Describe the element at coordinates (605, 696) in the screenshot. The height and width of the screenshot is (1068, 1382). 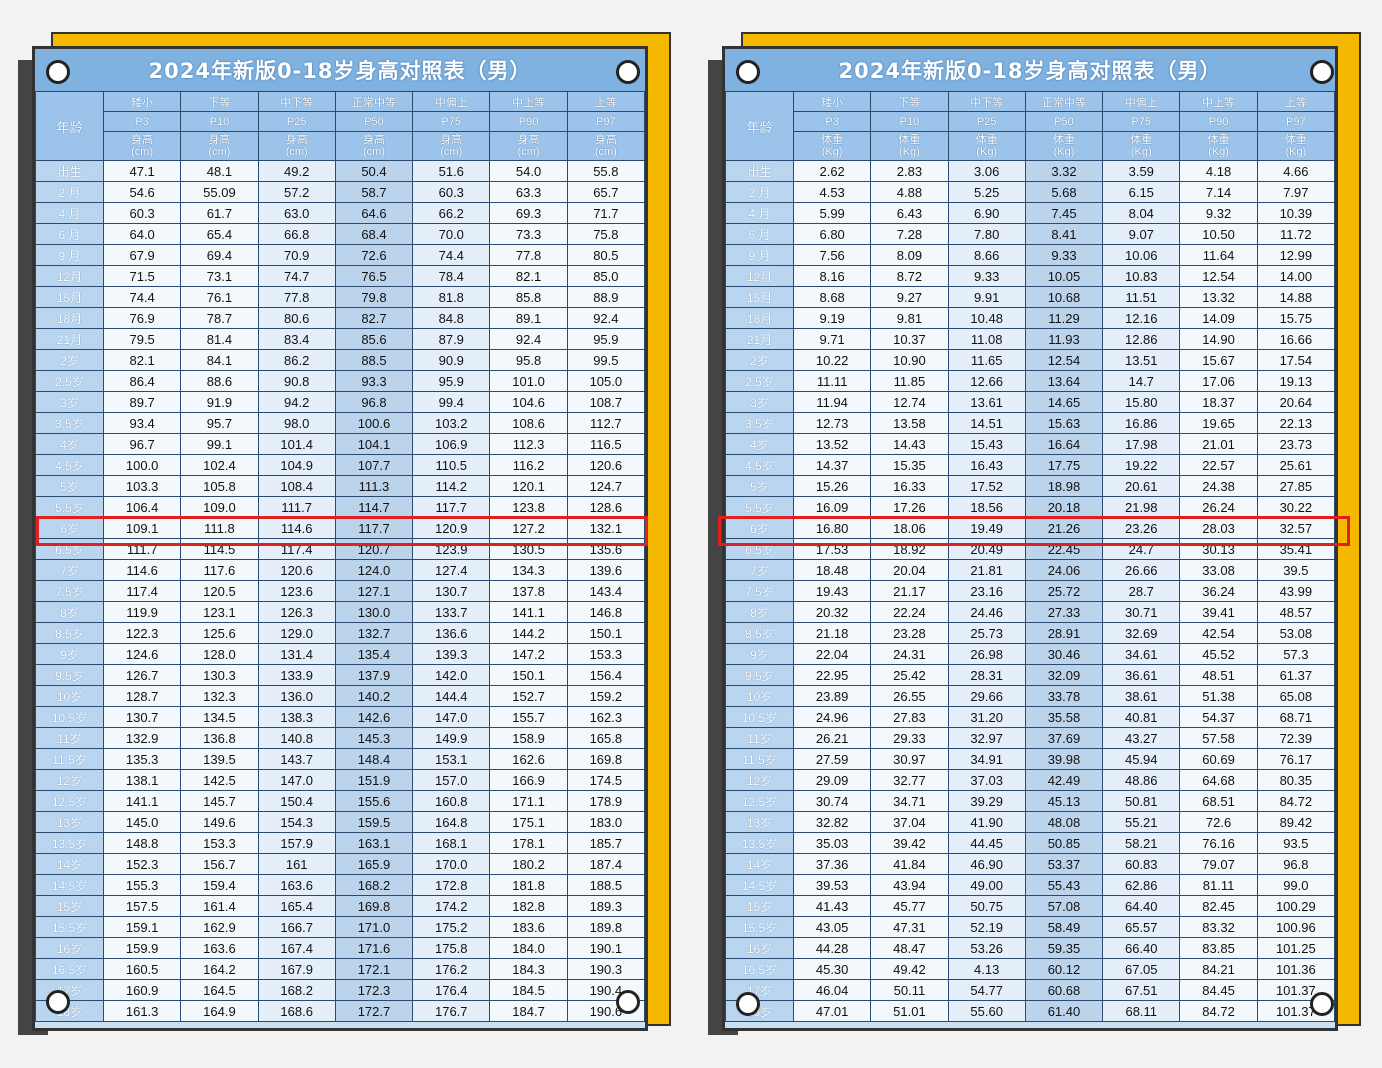
I see `value-cell: 159.2` at that location.